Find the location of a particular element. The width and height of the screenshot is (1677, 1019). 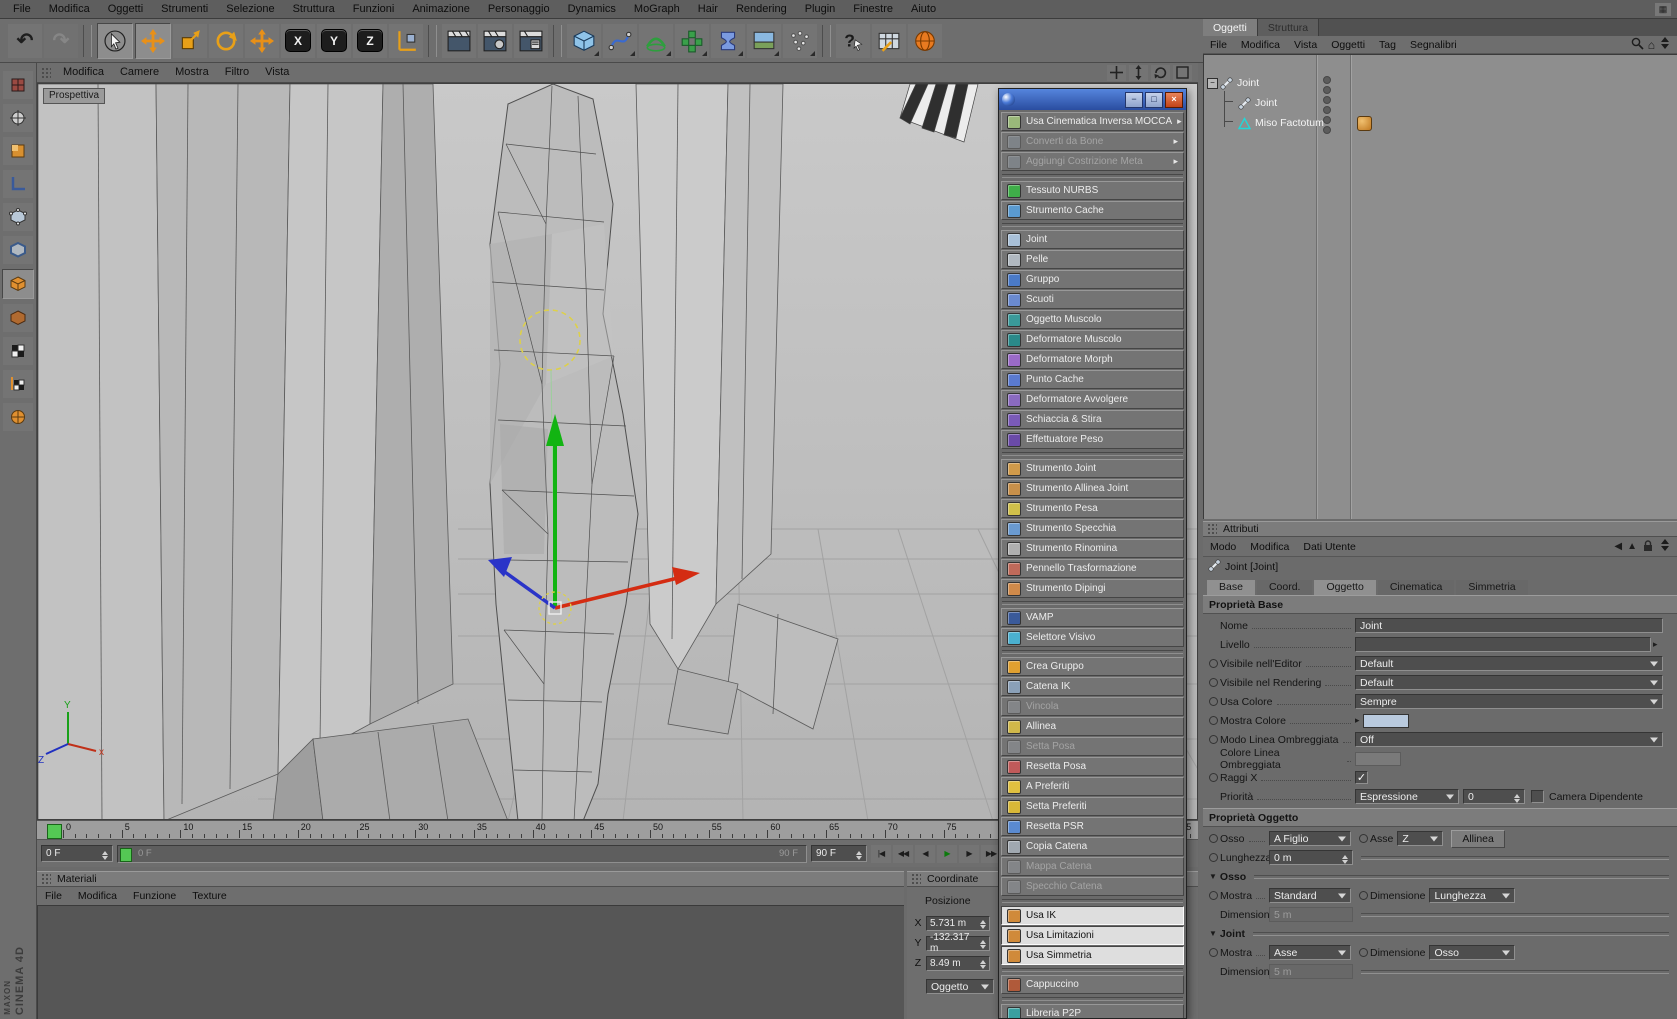

priority-value-field: 0 is located at coordinates (1494, 796).